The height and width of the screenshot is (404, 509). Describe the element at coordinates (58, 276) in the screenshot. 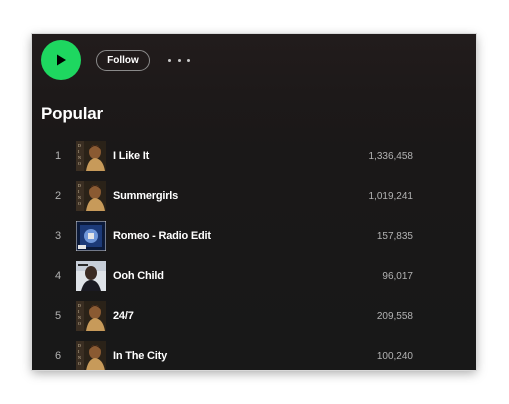

I see `track-number: 4` at that location.